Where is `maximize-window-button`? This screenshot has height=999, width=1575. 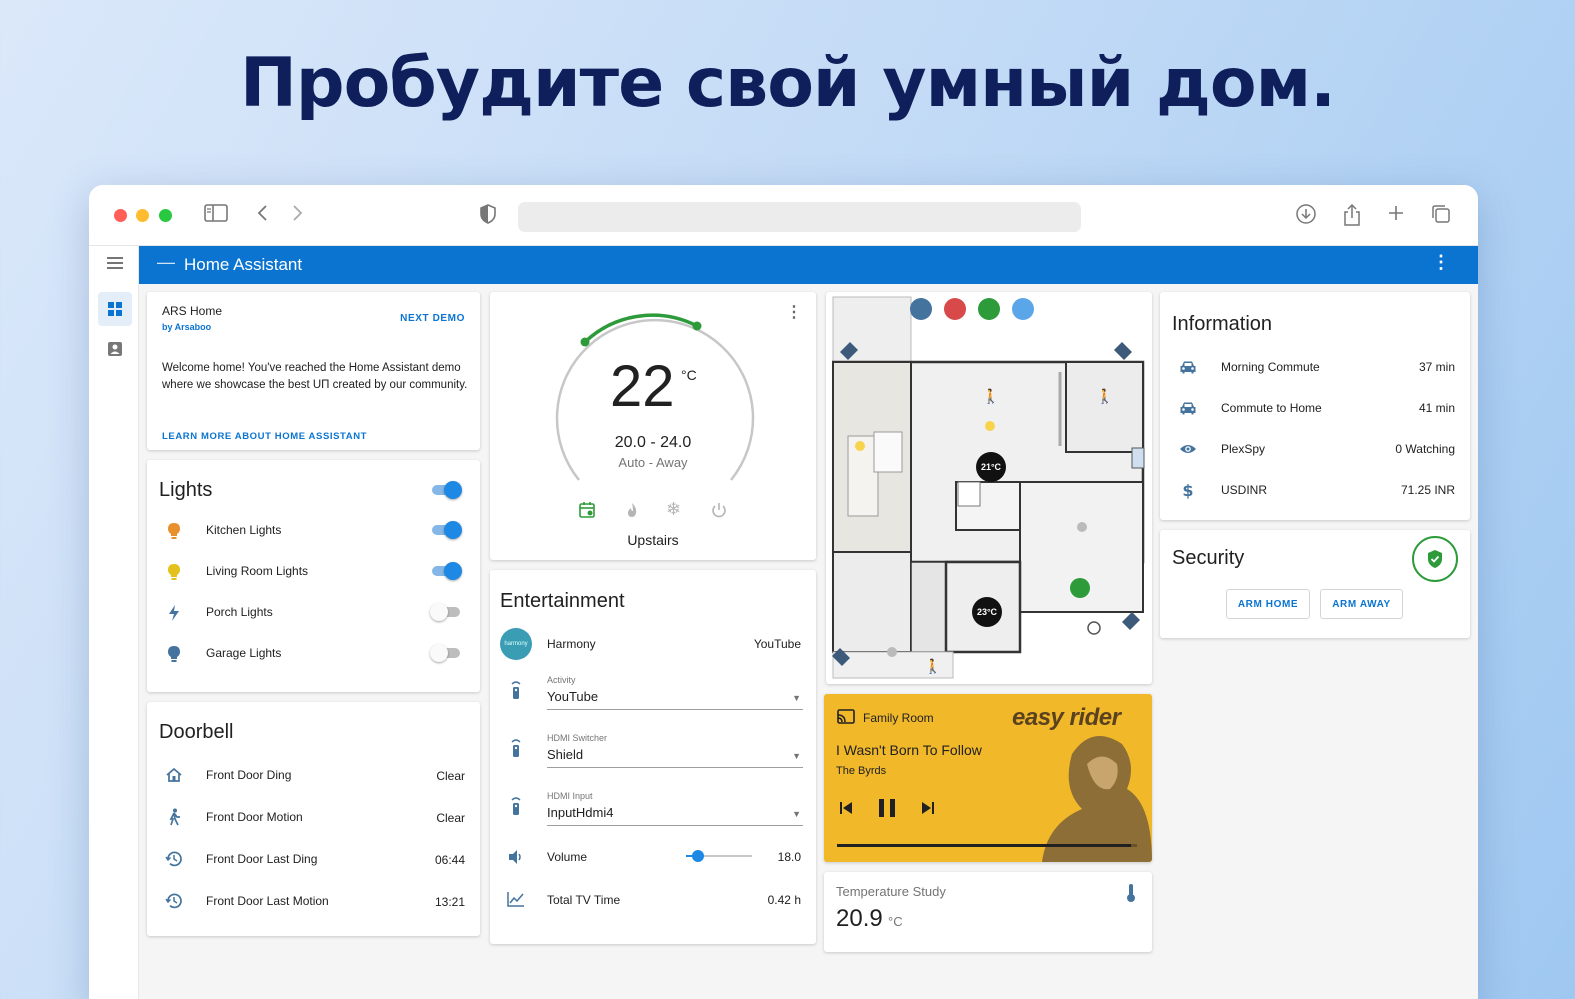
maximize-window-button is located at coordinates (165, 215).